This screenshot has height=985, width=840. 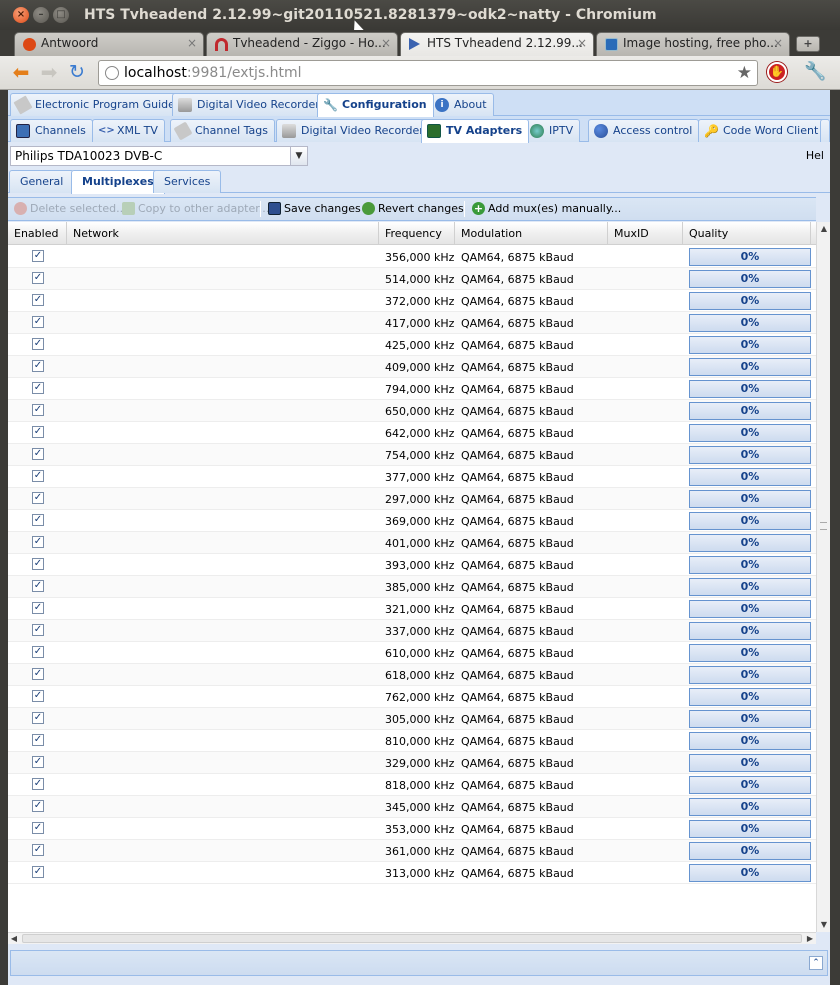 I want to click on table-row: ✓ 610,000 kHz QAM64, 6875 kBaud 0%, so click(x=412, y=653).